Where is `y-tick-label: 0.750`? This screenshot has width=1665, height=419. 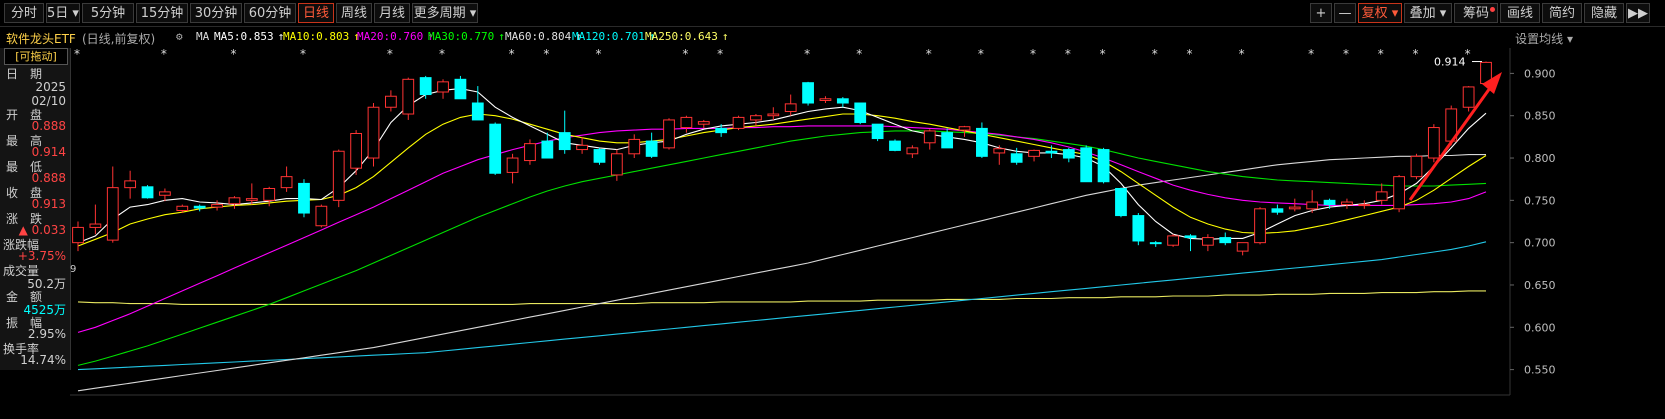 y-tick-label: 0.750 is located at coordinates (1540, 200).